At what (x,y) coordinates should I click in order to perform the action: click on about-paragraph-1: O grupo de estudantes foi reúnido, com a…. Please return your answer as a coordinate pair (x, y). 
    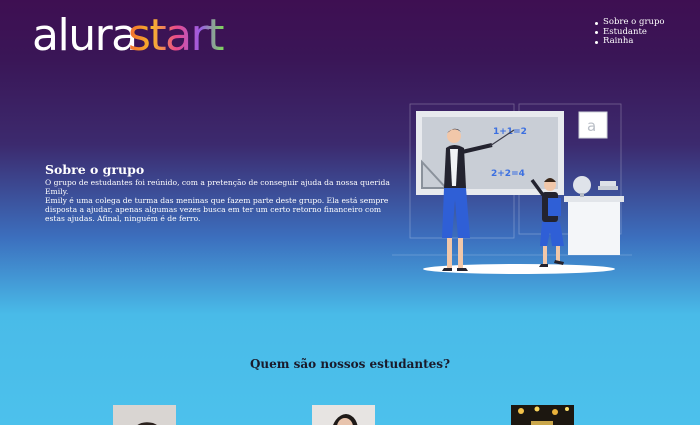
    Looking at the image, I should click on (217, 187).